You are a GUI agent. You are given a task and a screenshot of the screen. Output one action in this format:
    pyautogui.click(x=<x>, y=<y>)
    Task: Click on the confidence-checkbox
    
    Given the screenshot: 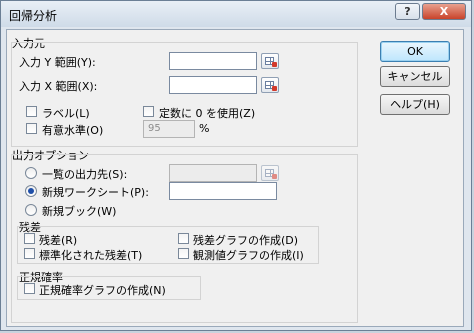 What is the action you would take?
    pyautogui.click(x=31, y=128)
    